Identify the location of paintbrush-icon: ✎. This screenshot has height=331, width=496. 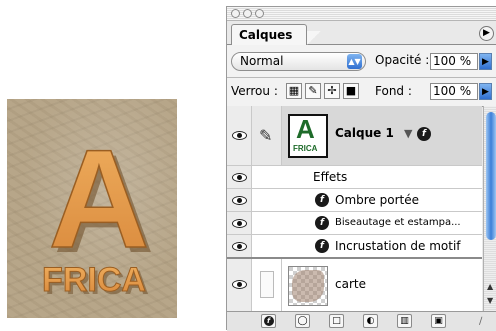
(266, 135).